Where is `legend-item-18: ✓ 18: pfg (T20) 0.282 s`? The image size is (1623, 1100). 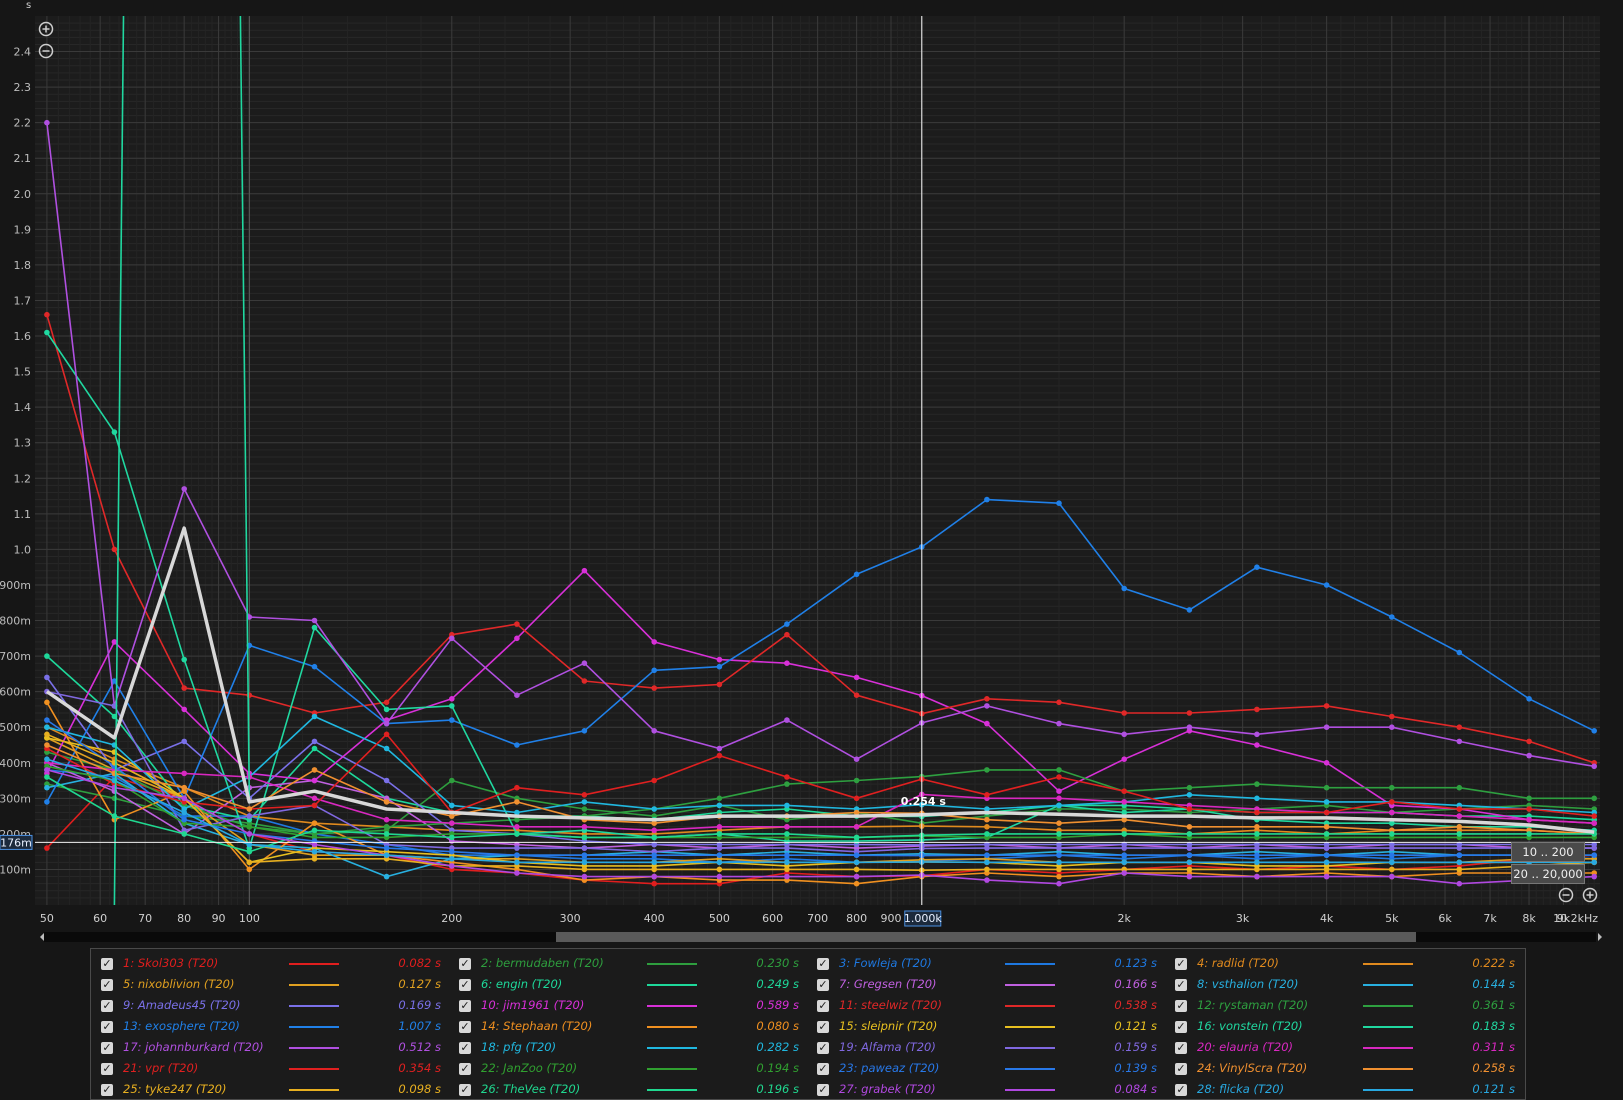 legend-item-18: ✓ 18: pfg (T20) 0.282 s is located at coordinates (634, 1047).